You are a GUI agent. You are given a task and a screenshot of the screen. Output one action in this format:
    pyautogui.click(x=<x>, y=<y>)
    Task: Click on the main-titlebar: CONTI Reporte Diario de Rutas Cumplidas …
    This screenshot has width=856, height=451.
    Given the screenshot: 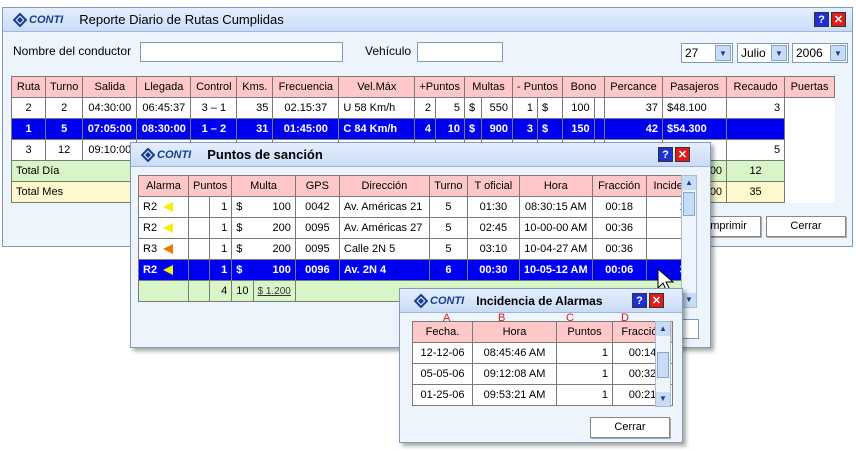 What is the action you would take?
    pyautogui.click(x=427, y=20)
    